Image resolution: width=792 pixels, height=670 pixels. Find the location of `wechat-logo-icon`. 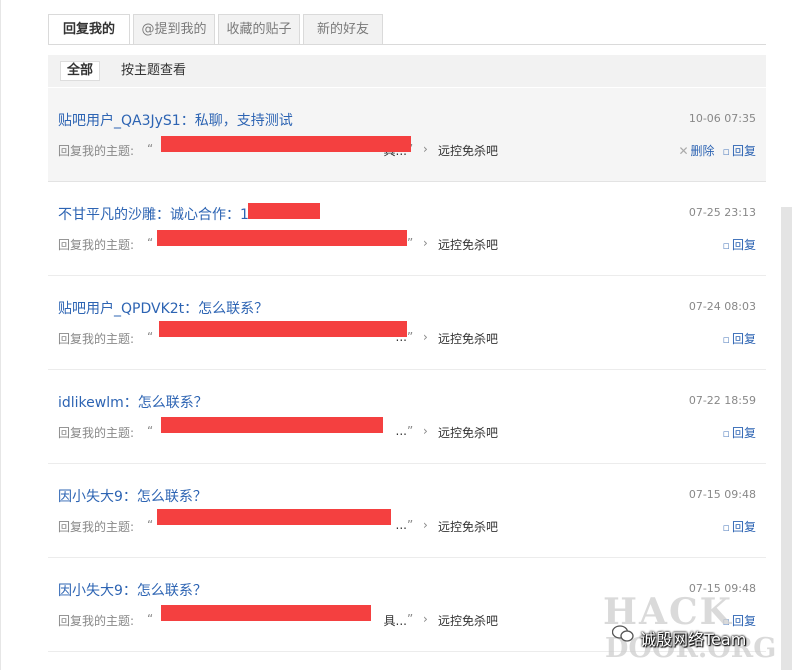

wechat-logo-icon is located at coordinates (622, 636).